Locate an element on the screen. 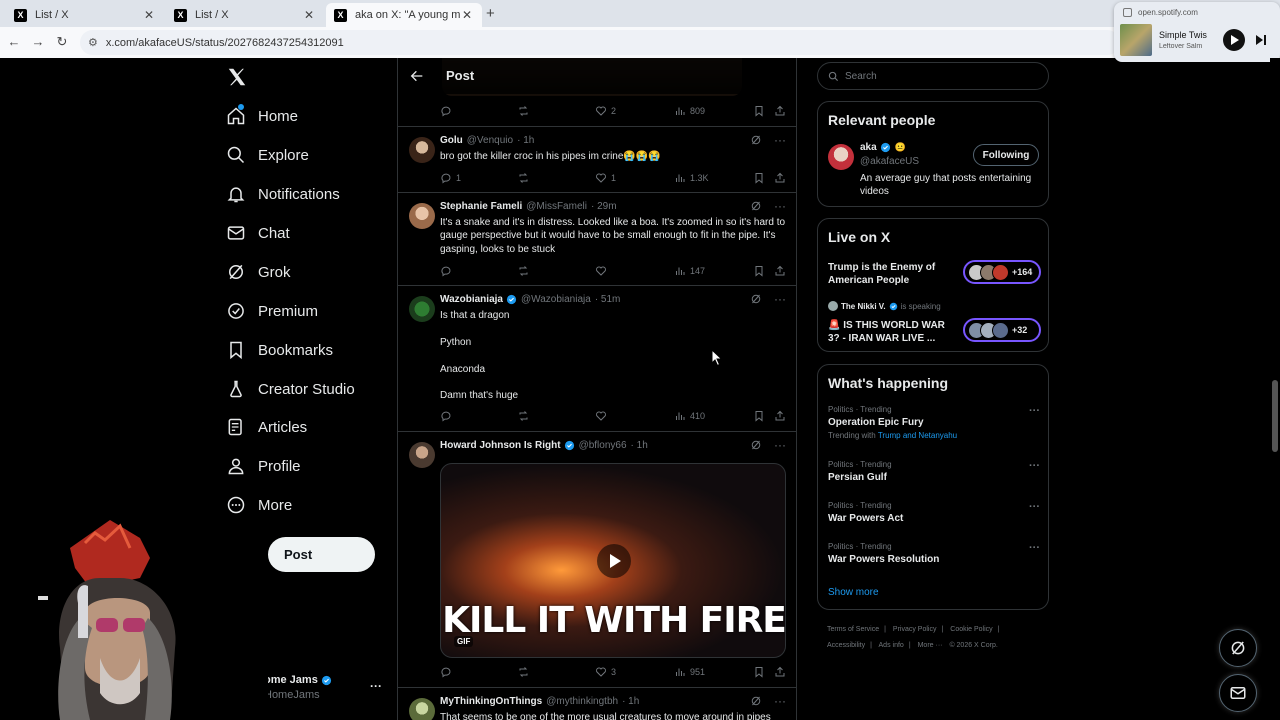 The width and height of the screenshot is (1280, 720). author-handle: @bflony66 is located at coordinates (603, 445).